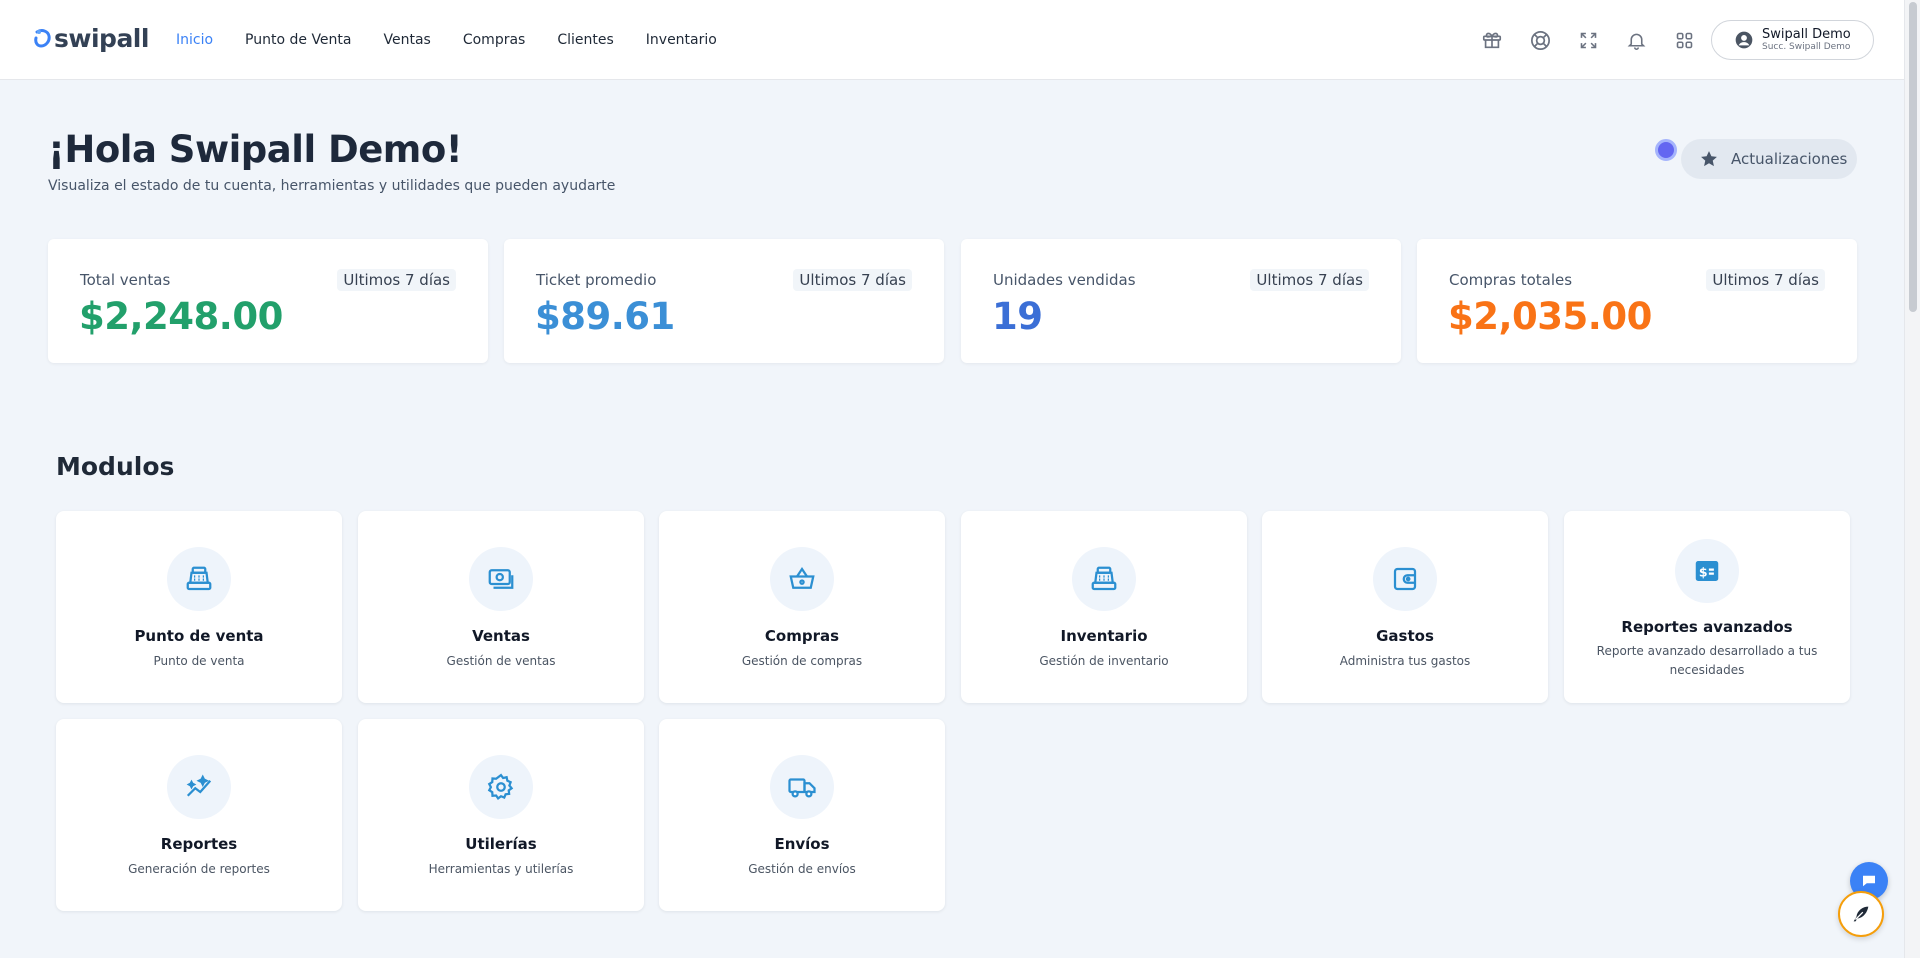  I want to click on user-avatar-icon, so click(1744, 40).